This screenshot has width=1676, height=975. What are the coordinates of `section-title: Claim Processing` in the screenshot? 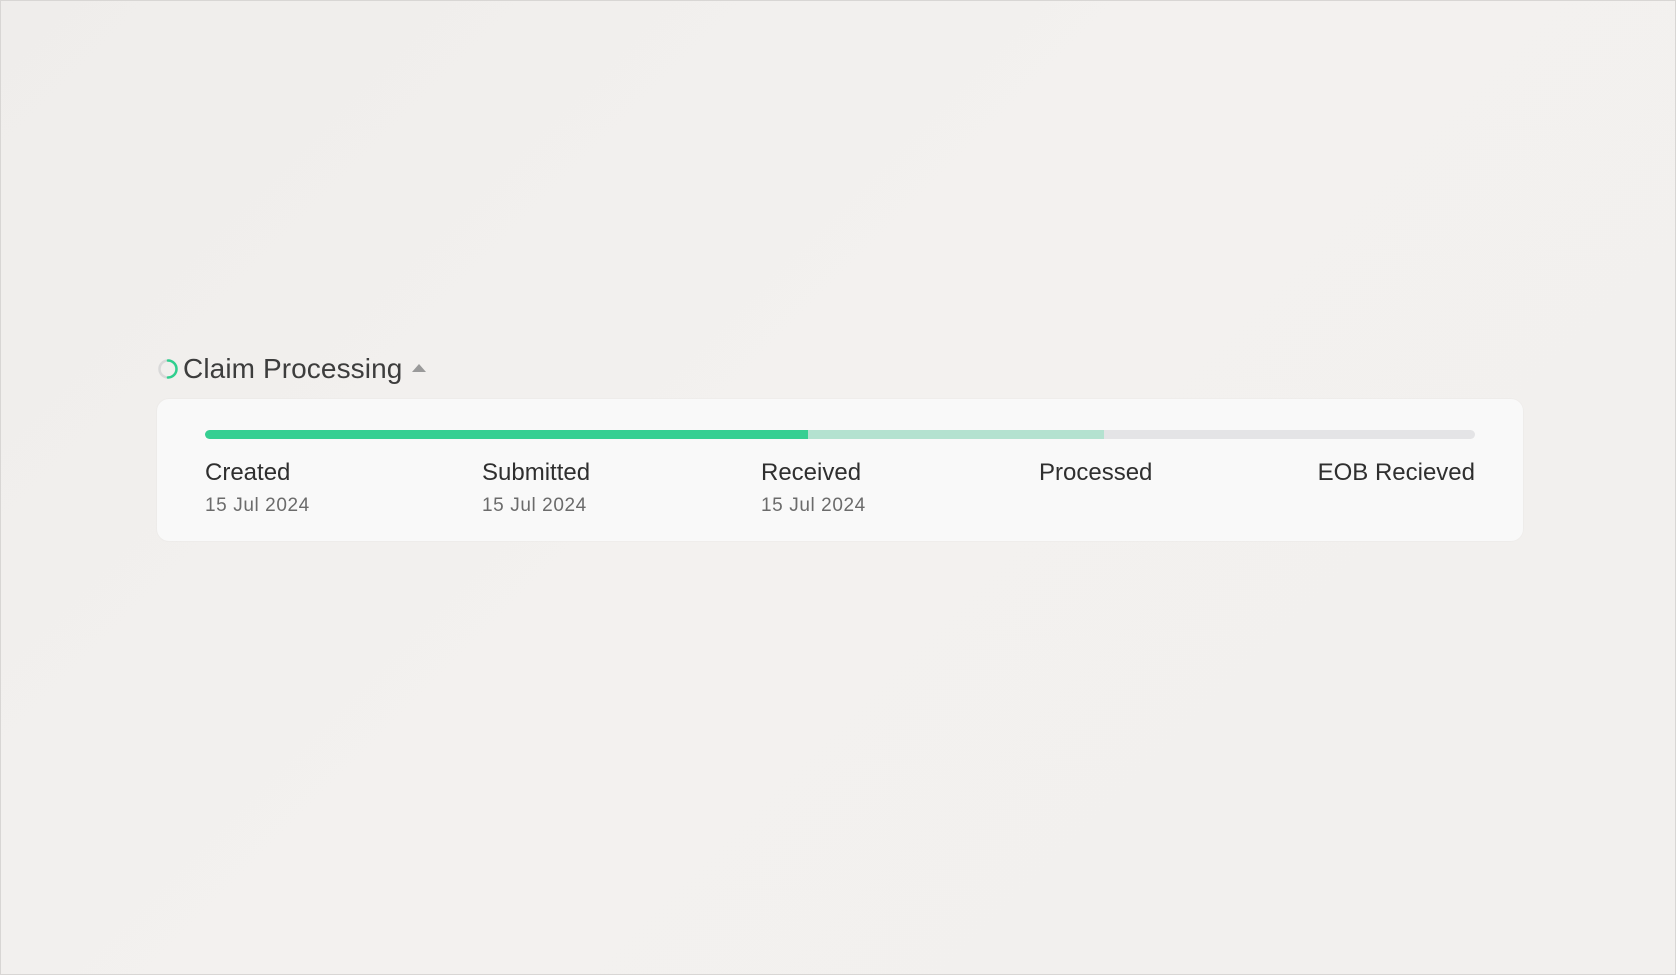 It's located at (293, 368).